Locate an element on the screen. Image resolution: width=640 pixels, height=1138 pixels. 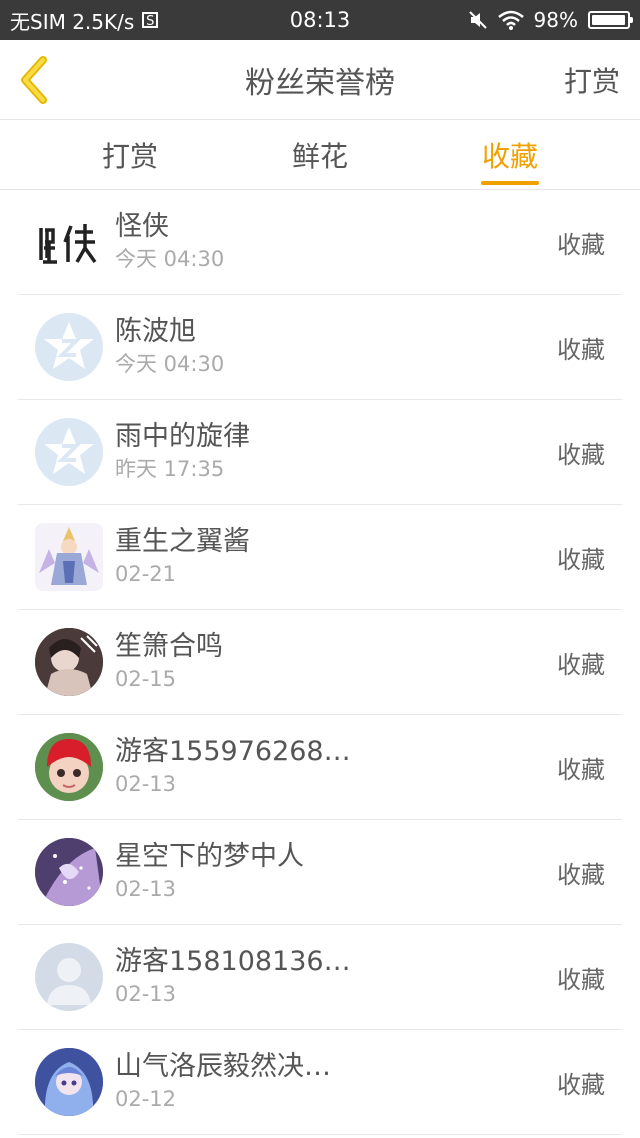
list-item: 笙箫合鸣 02-15 收藏 is located at coordinates (320, 662).